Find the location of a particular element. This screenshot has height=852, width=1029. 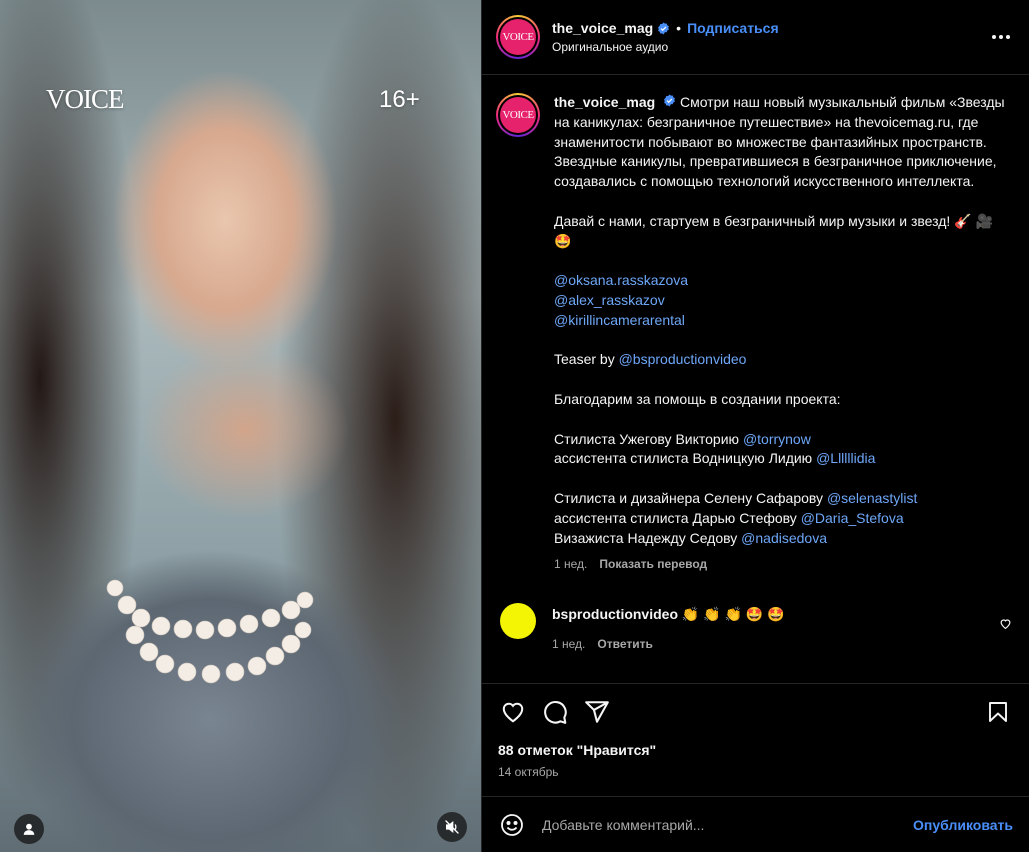

voice-logo: VOICE is located at coordinates (85, 99).